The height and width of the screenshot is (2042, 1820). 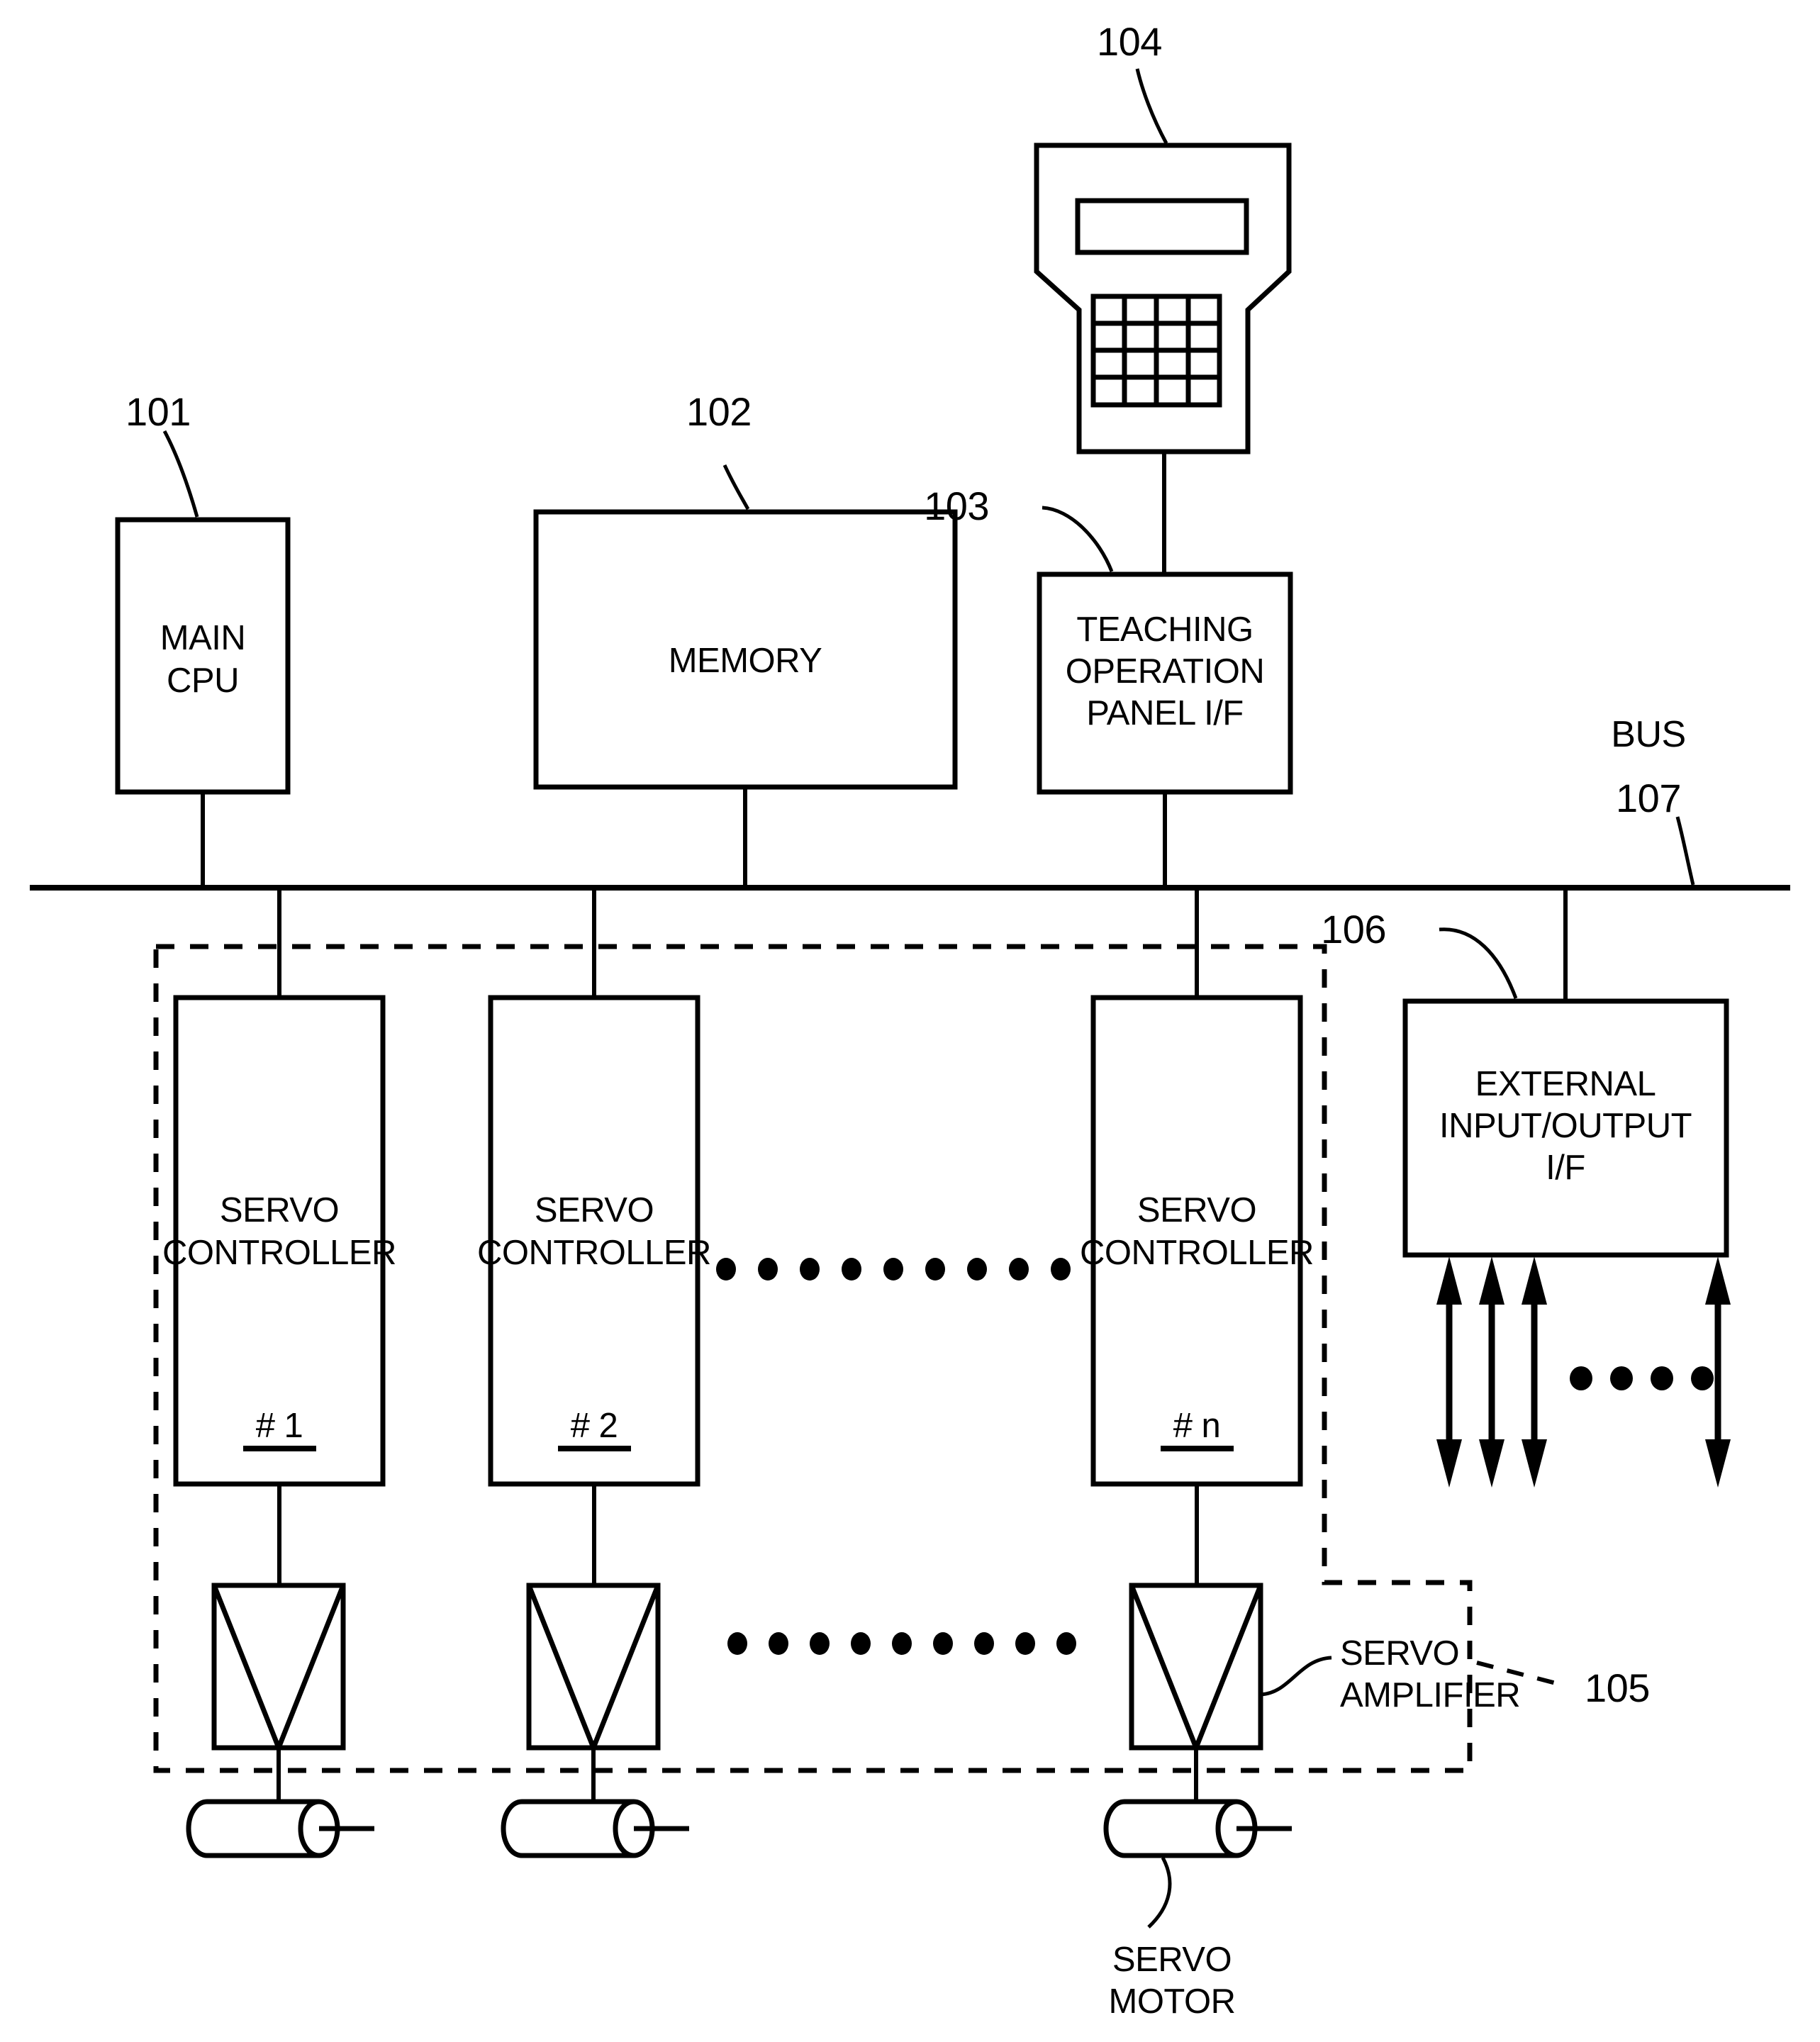 What do you see at coordinates (593, 1667) in the screenshot?
I see `amp2-box` at bounding box center [593, 1667].